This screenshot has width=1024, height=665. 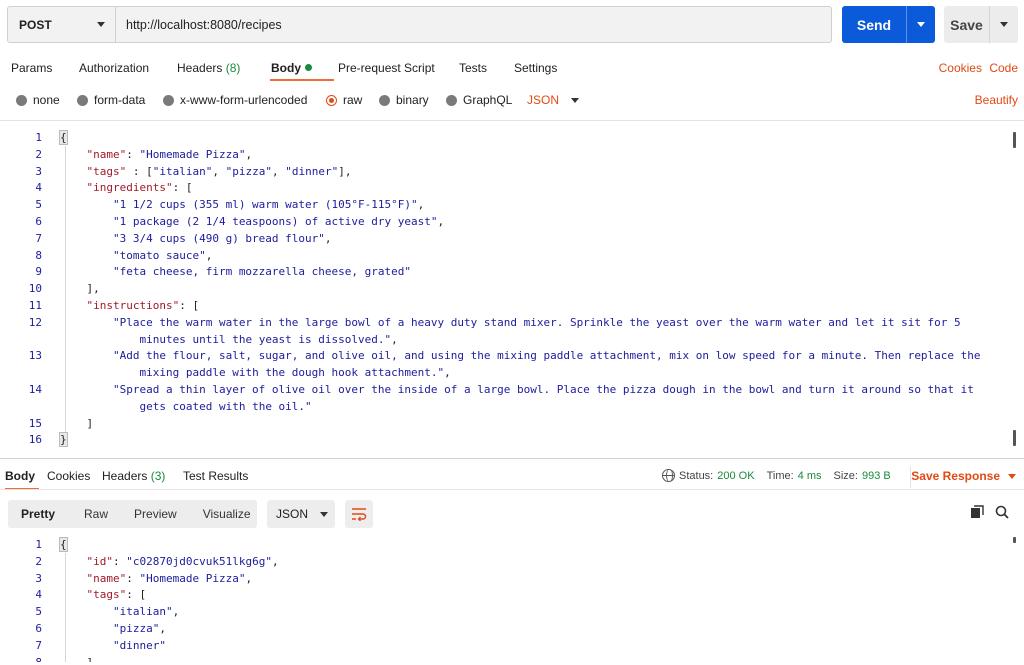 I want to click on copy-icon, so click(x=977, y=512).